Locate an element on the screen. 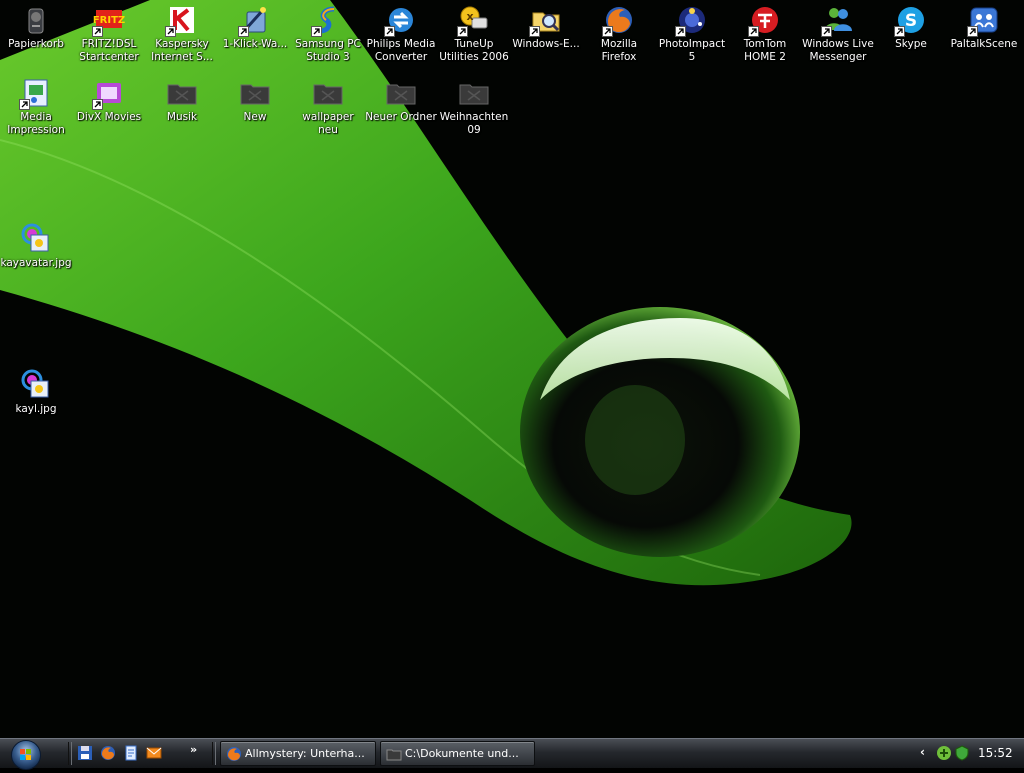  desktop-icon-label: New is located at coordinates (255, 117).